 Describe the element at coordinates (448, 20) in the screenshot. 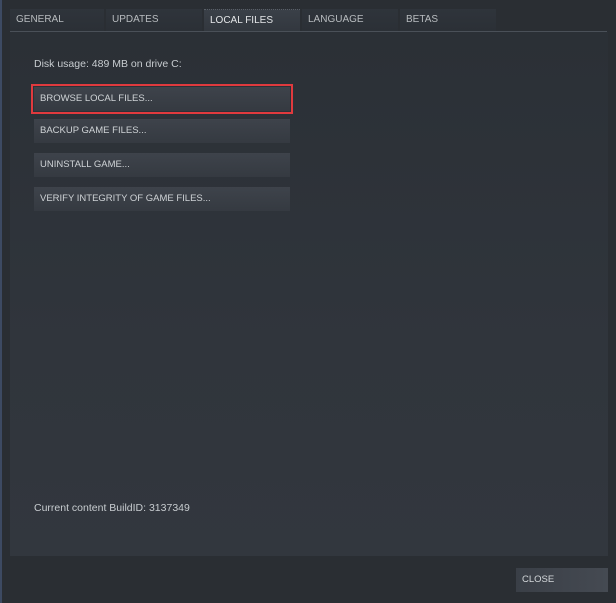

I see `tab-betas: BETAS` at that location.